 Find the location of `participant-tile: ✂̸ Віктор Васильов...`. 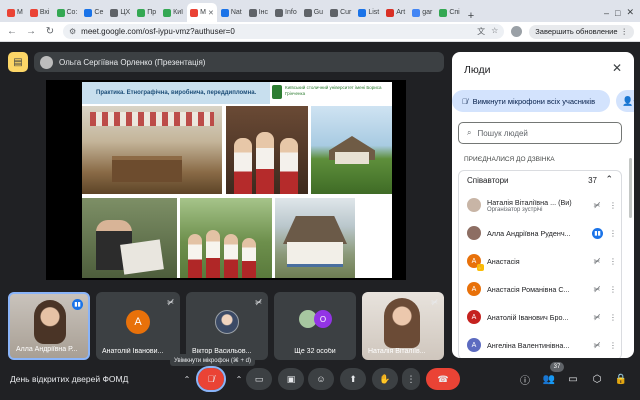

participant-tile: ✂̸ Віктор Васильов... is located at coordinates (227, 326).